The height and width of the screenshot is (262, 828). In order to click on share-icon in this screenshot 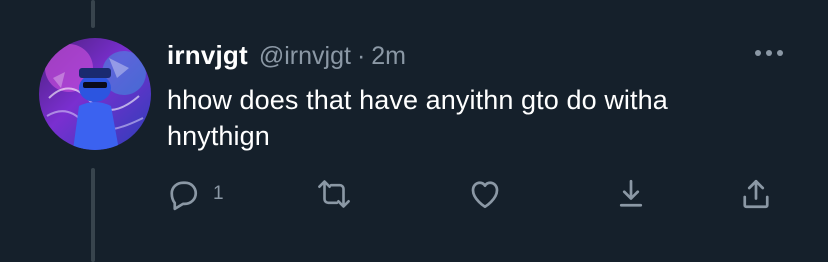, I will do `click(756, 194)`.